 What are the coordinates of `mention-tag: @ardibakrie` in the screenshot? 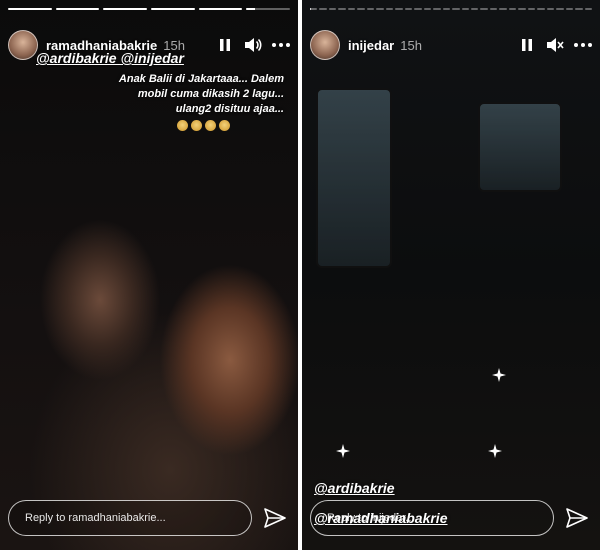 It's located at (354, 488).